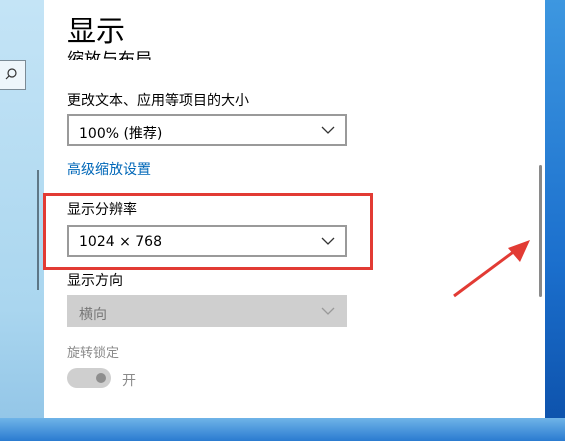 This screenshot has width=565, height=441. What do you see at coordinates (101, 378) in the screenshot?
I see `toggle-knob` at bounding box center [101, 378].